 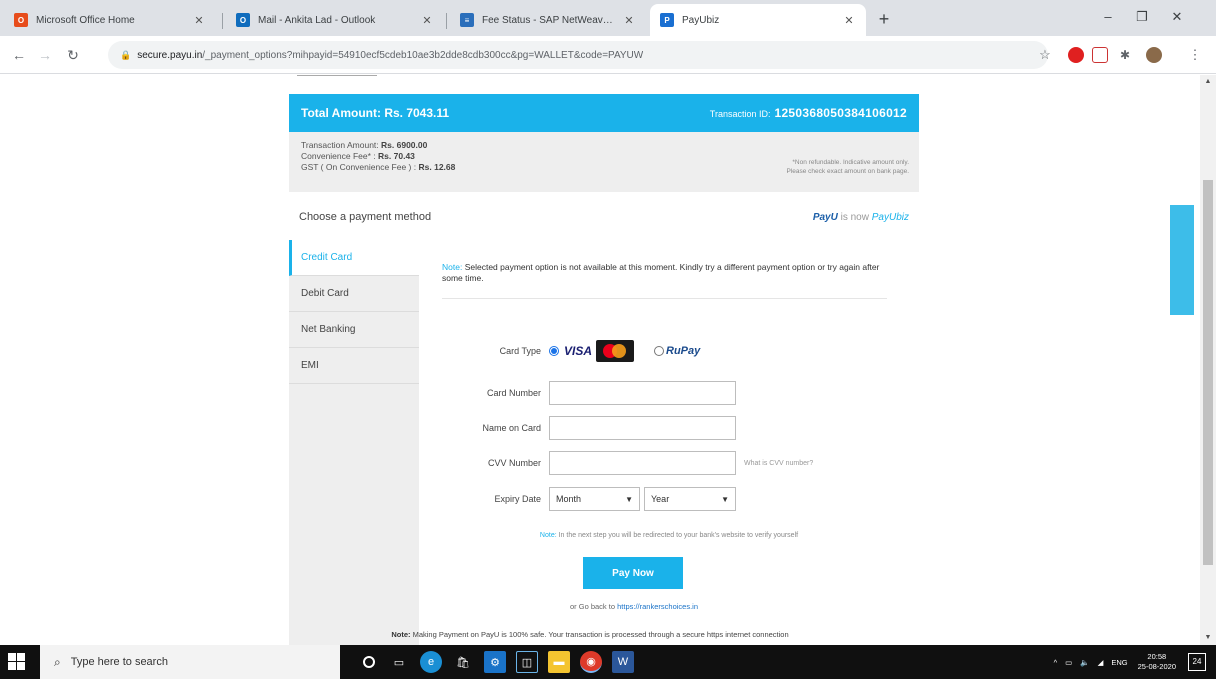 What do you see at coordinates (495, 662) in the screenshot?
I see `settings-app-icon: ⚙` at bounding box center [495, 662].